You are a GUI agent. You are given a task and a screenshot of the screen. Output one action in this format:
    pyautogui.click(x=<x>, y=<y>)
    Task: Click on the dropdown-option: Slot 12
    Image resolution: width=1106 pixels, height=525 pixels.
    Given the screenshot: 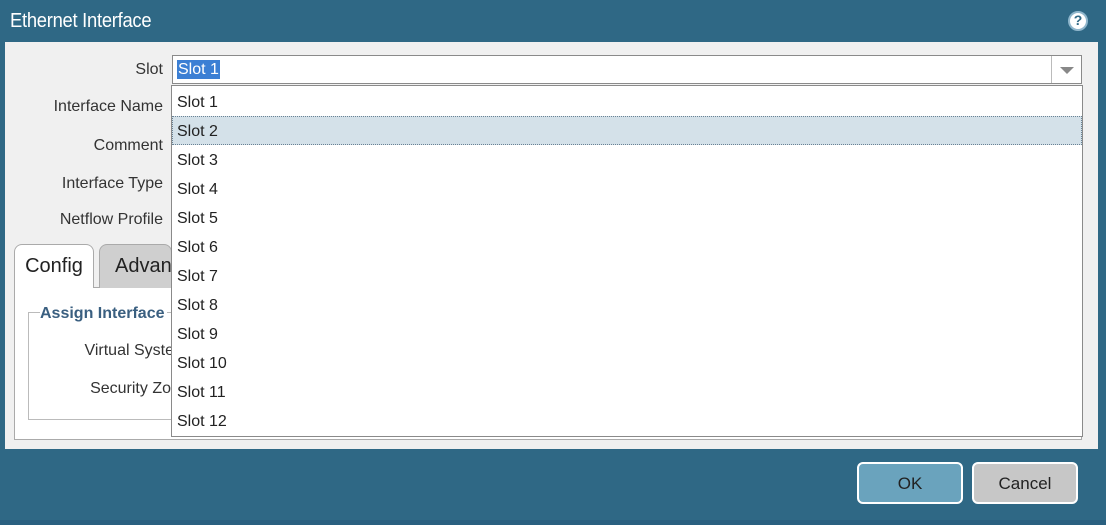 What is the action you would take?
    pyautogui.click(x=627, y=420)
    